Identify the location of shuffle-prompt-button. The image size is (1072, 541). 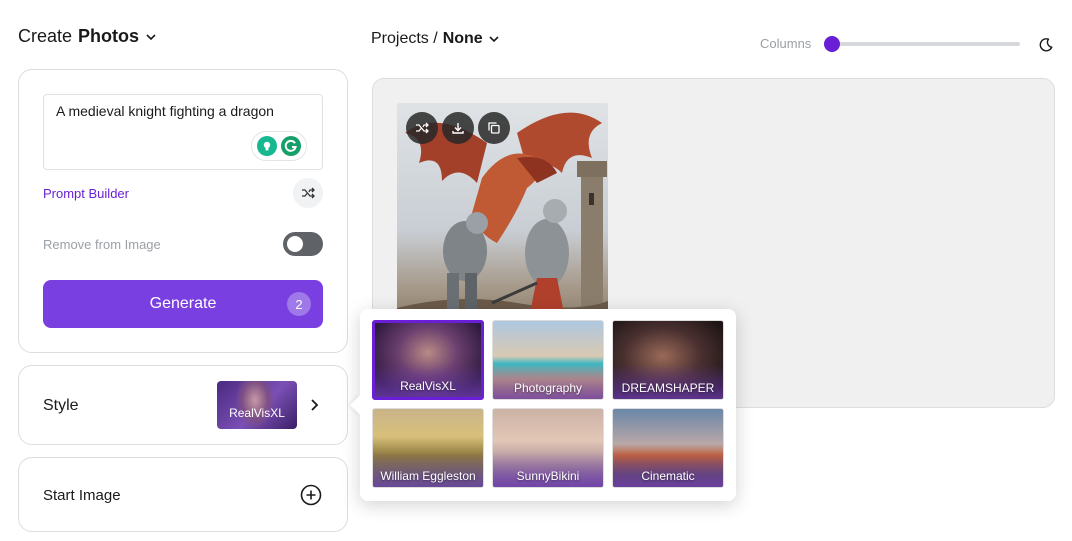
(308, 193).